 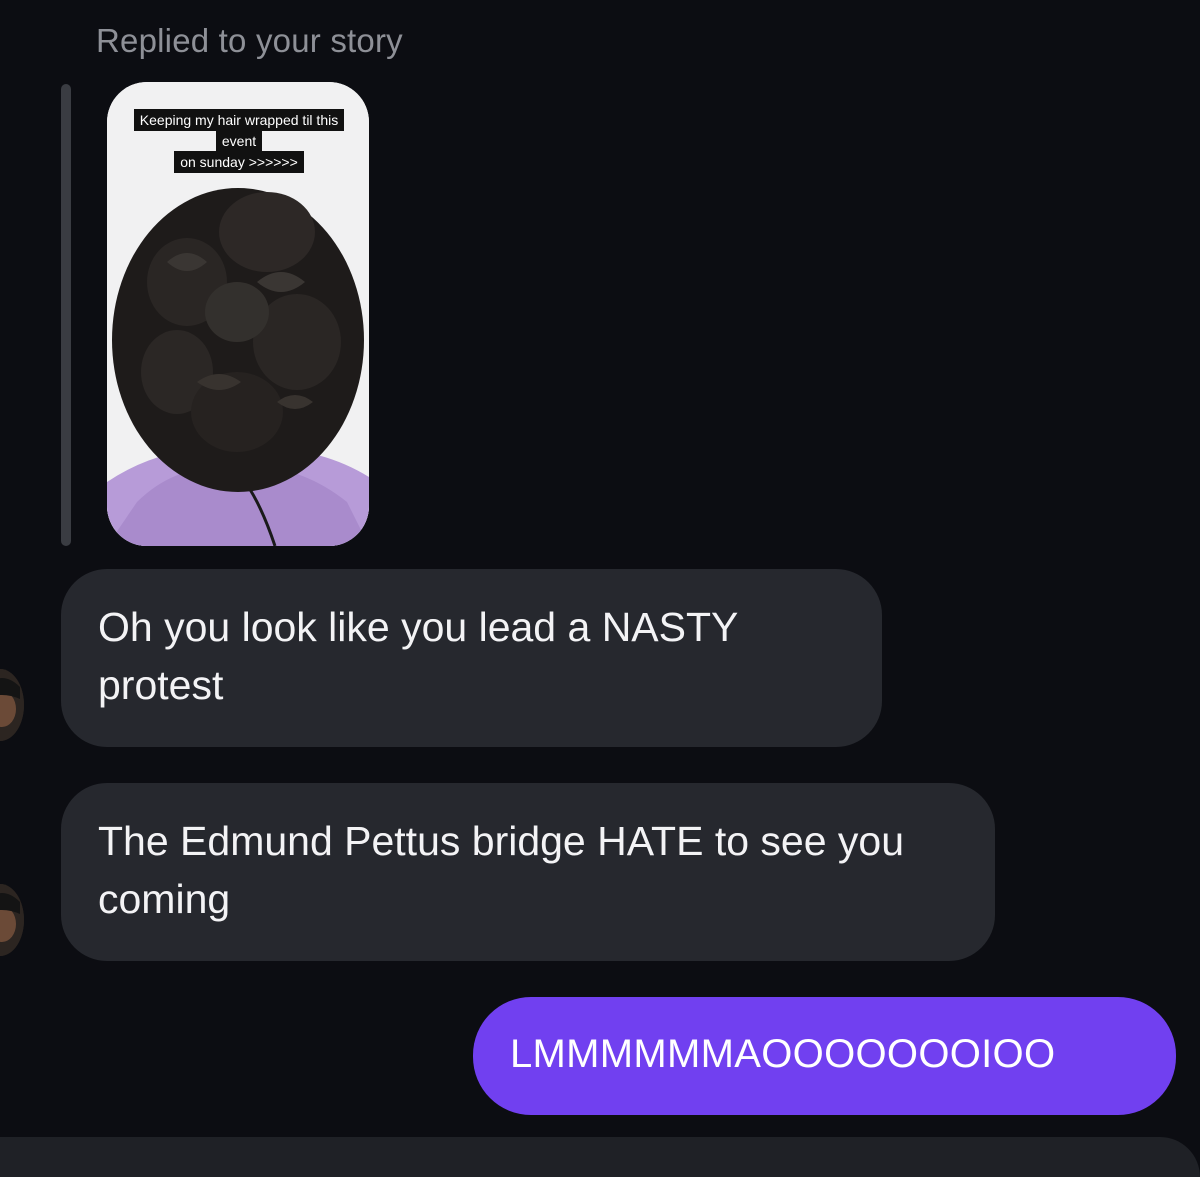 I want to click on story-caption-line-2: on sunday >>>>>>, so click(x=239, y=162).